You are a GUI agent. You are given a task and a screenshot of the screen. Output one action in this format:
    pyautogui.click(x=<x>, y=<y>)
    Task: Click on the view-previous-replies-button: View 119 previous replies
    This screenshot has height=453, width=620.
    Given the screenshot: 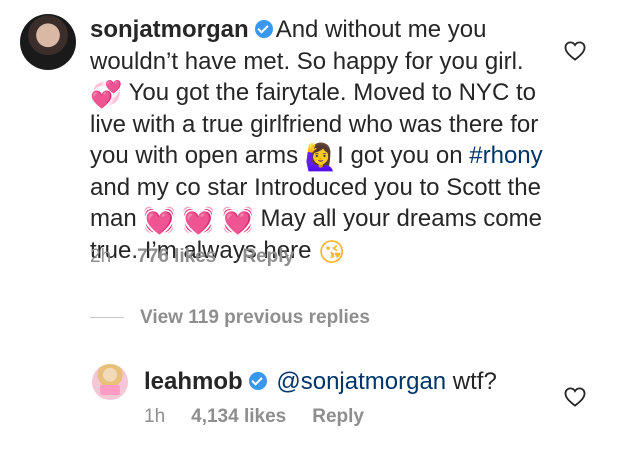 What is the action you would take?
    pyautogui.click(x=230, y=318)
    